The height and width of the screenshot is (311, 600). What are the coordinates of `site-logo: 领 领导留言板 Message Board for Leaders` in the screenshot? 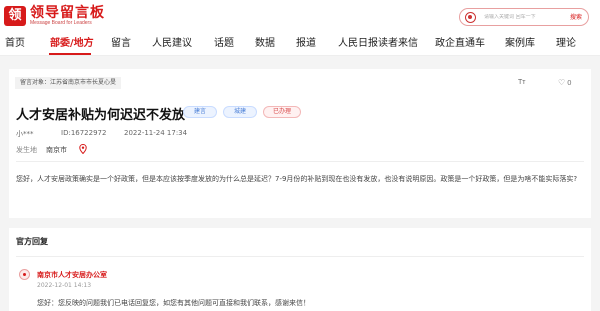 It's located at (54, 16).